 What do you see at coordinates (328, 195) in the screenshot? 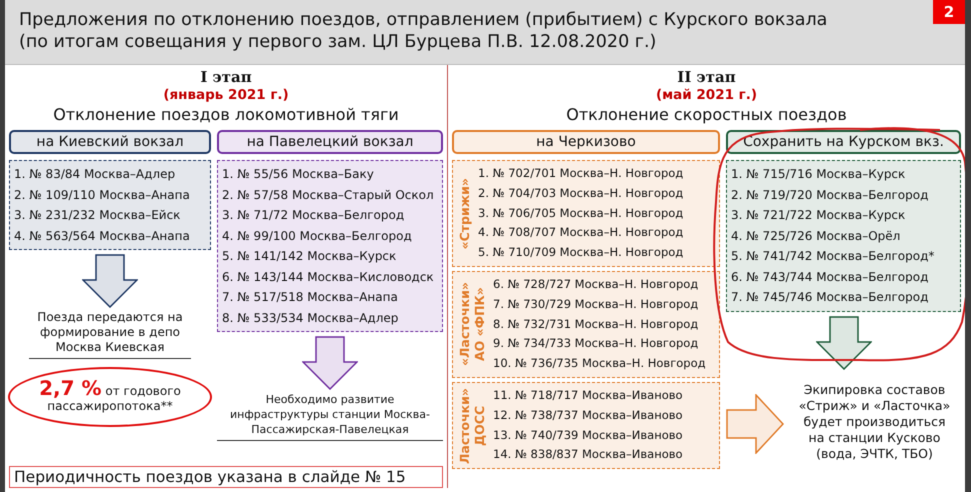
I see `train-entry: 2. № 57/58 Москва–Старый Оскол` at bounding box center [328, 195].